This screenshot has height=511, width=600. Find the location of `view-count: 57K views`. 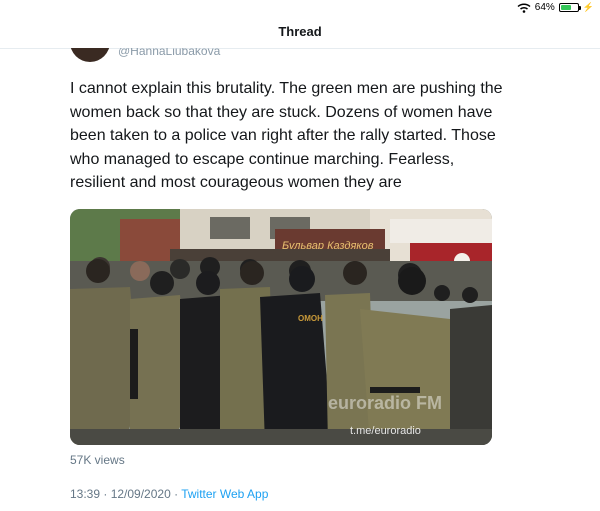

view-count: 57K views is located at coordinates (97, 460).